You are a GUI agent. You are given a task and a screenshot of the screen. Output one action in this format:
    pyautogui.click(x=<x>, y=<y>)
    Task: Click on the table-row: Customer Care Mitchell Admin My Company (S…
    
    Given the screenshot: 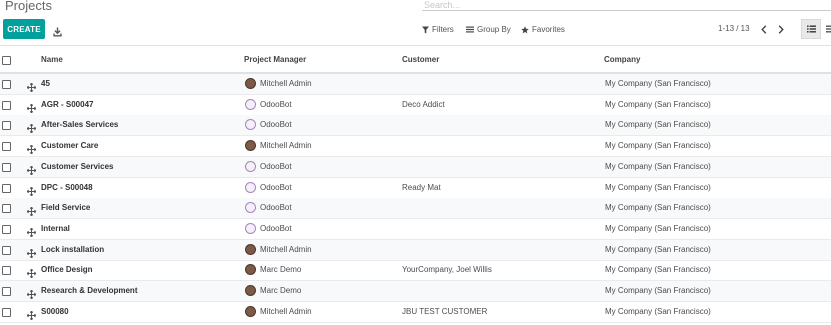 What is the action you would take?
    pyautogui.click(x=415, y=147)
    